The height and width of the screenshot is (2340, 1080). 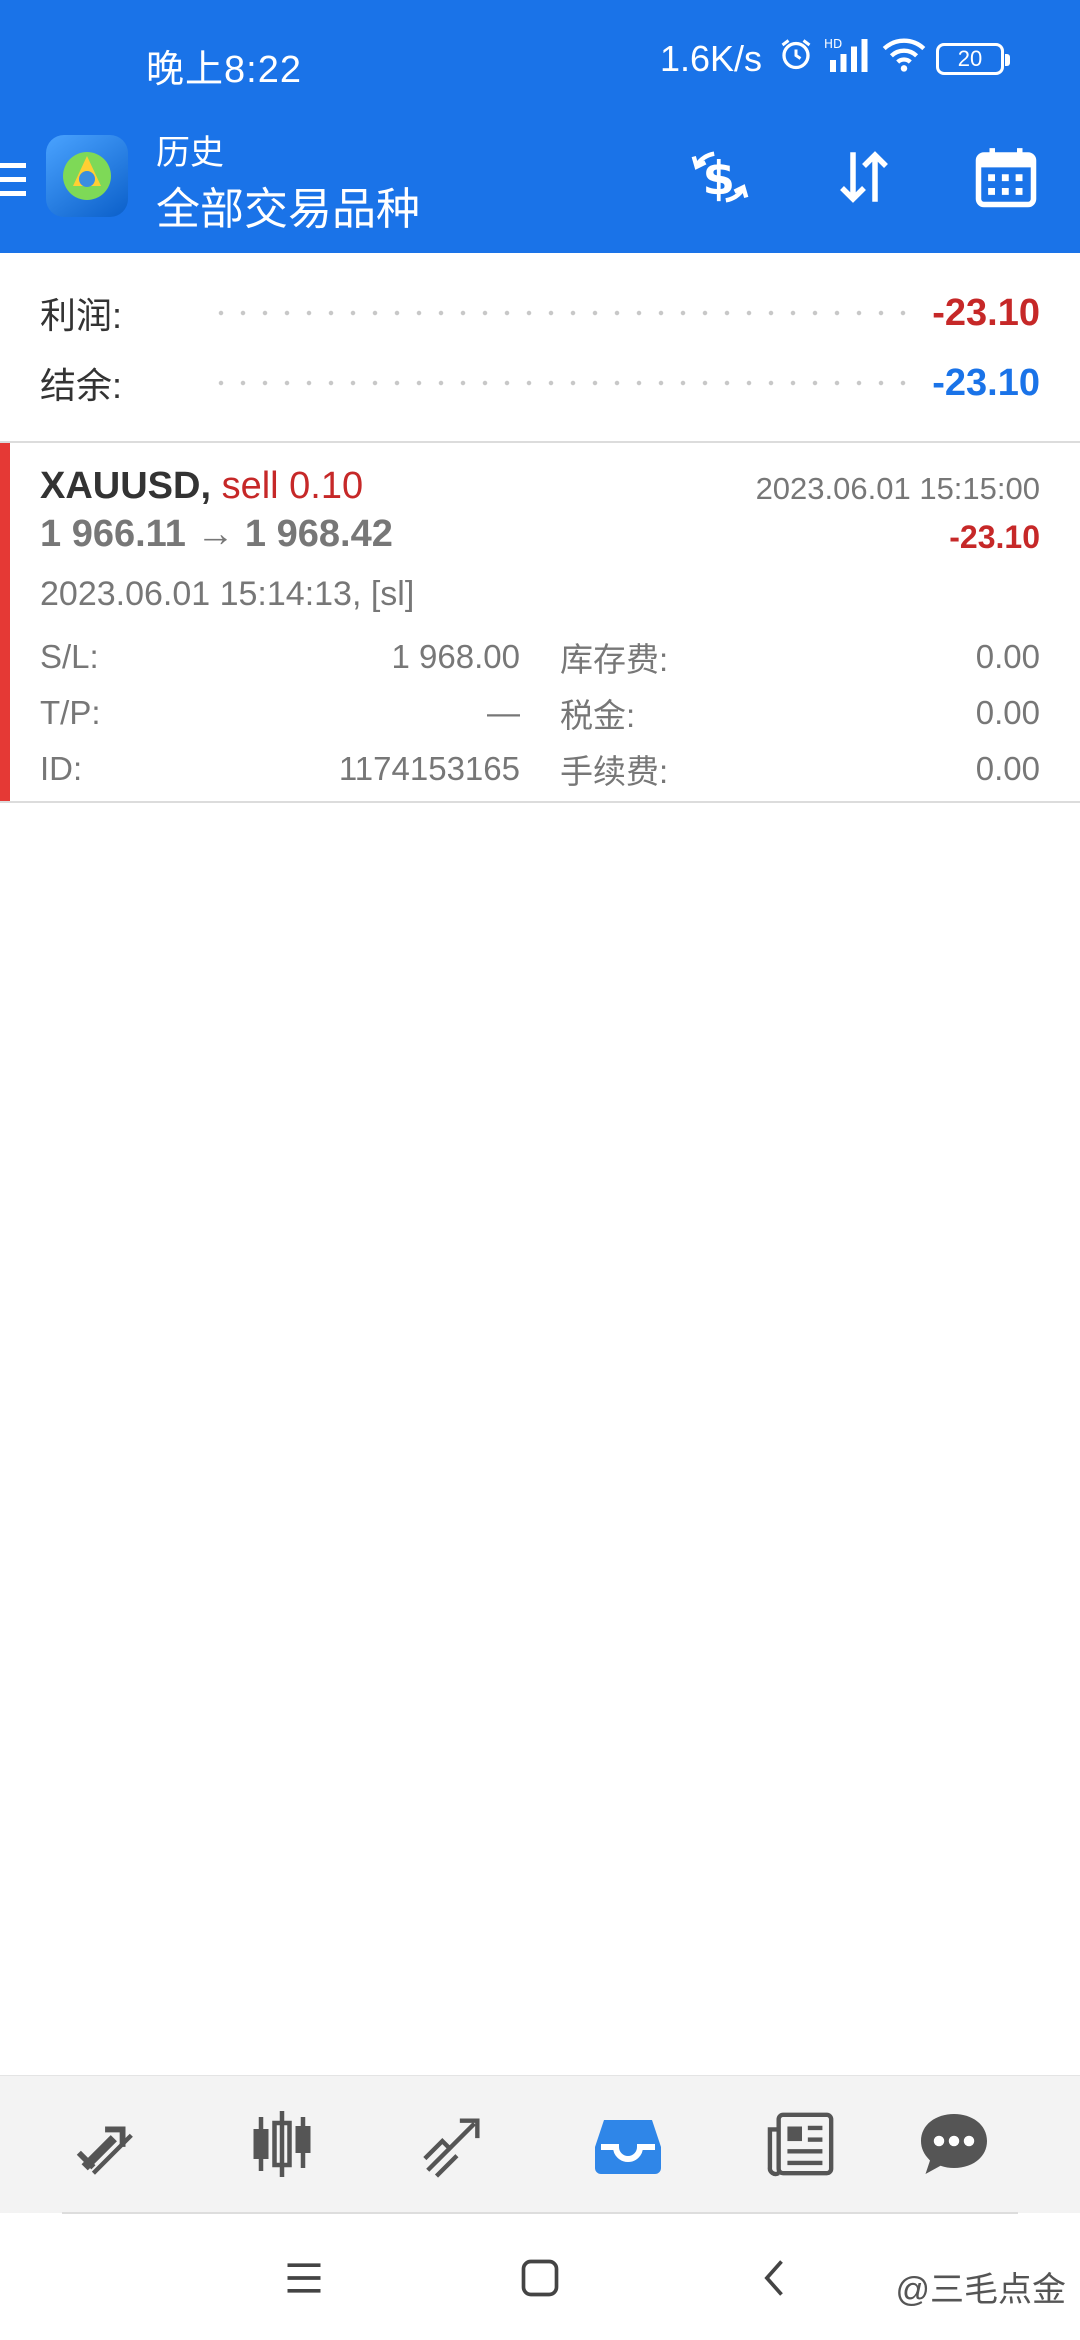 I want to click on nav-quotes-icon, so click(x=108, y=2144).